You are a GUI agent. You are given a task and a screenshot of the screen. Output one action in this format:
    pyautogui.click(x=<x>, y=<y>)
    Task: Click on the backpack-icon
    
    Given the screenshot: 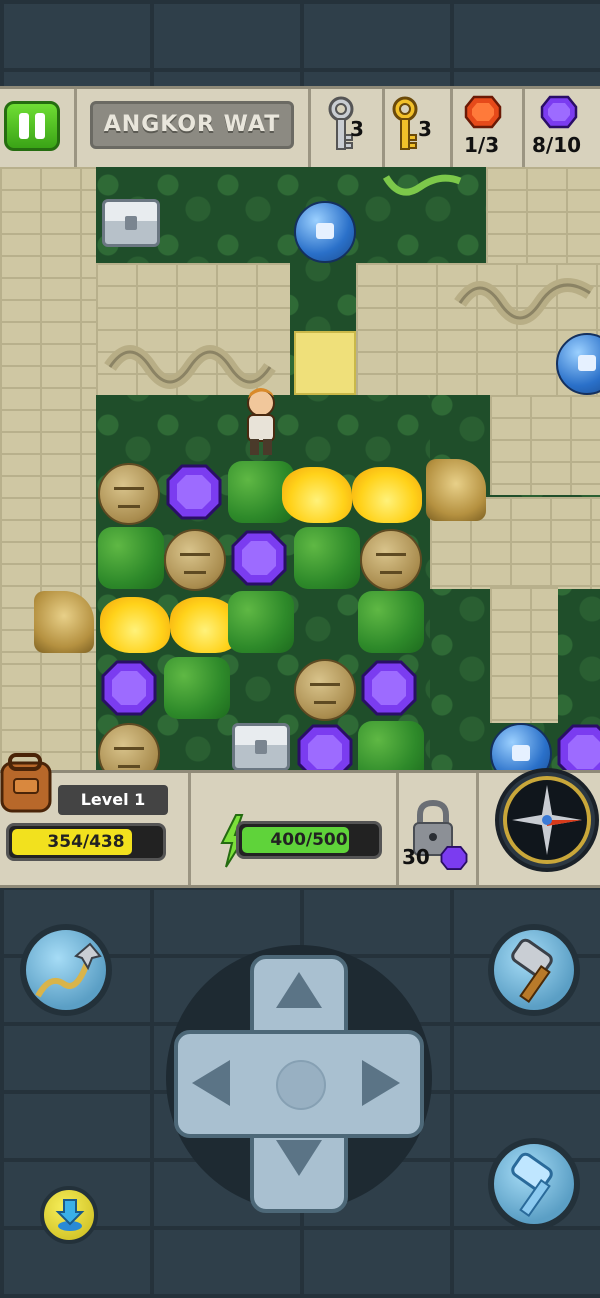 What is the action you would take?
    pyautogui.click(x=27, y=785)
    